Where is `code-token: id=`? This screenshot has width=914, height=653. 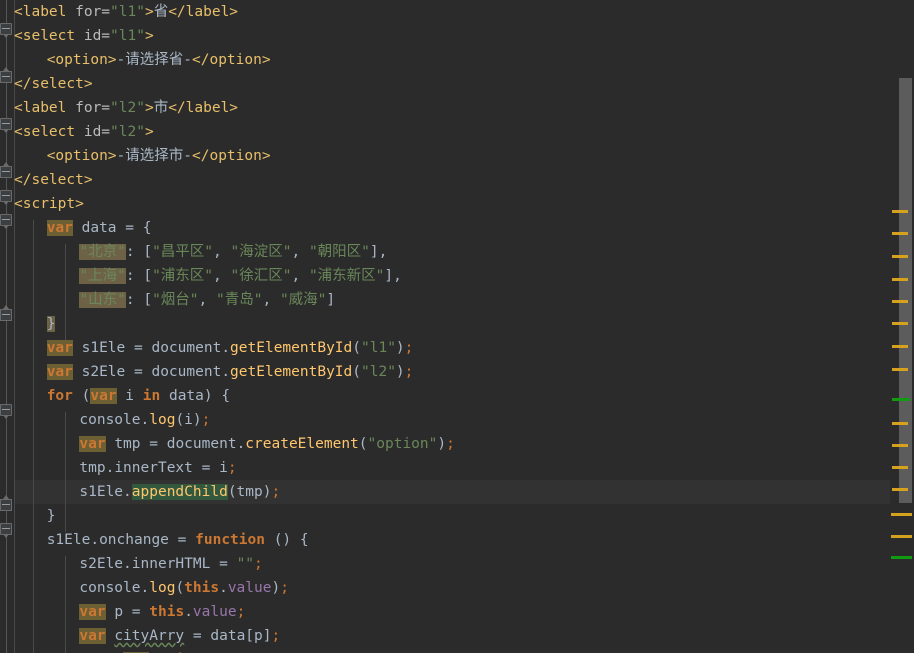
code-token: id= is located at coordinates (97, 36).